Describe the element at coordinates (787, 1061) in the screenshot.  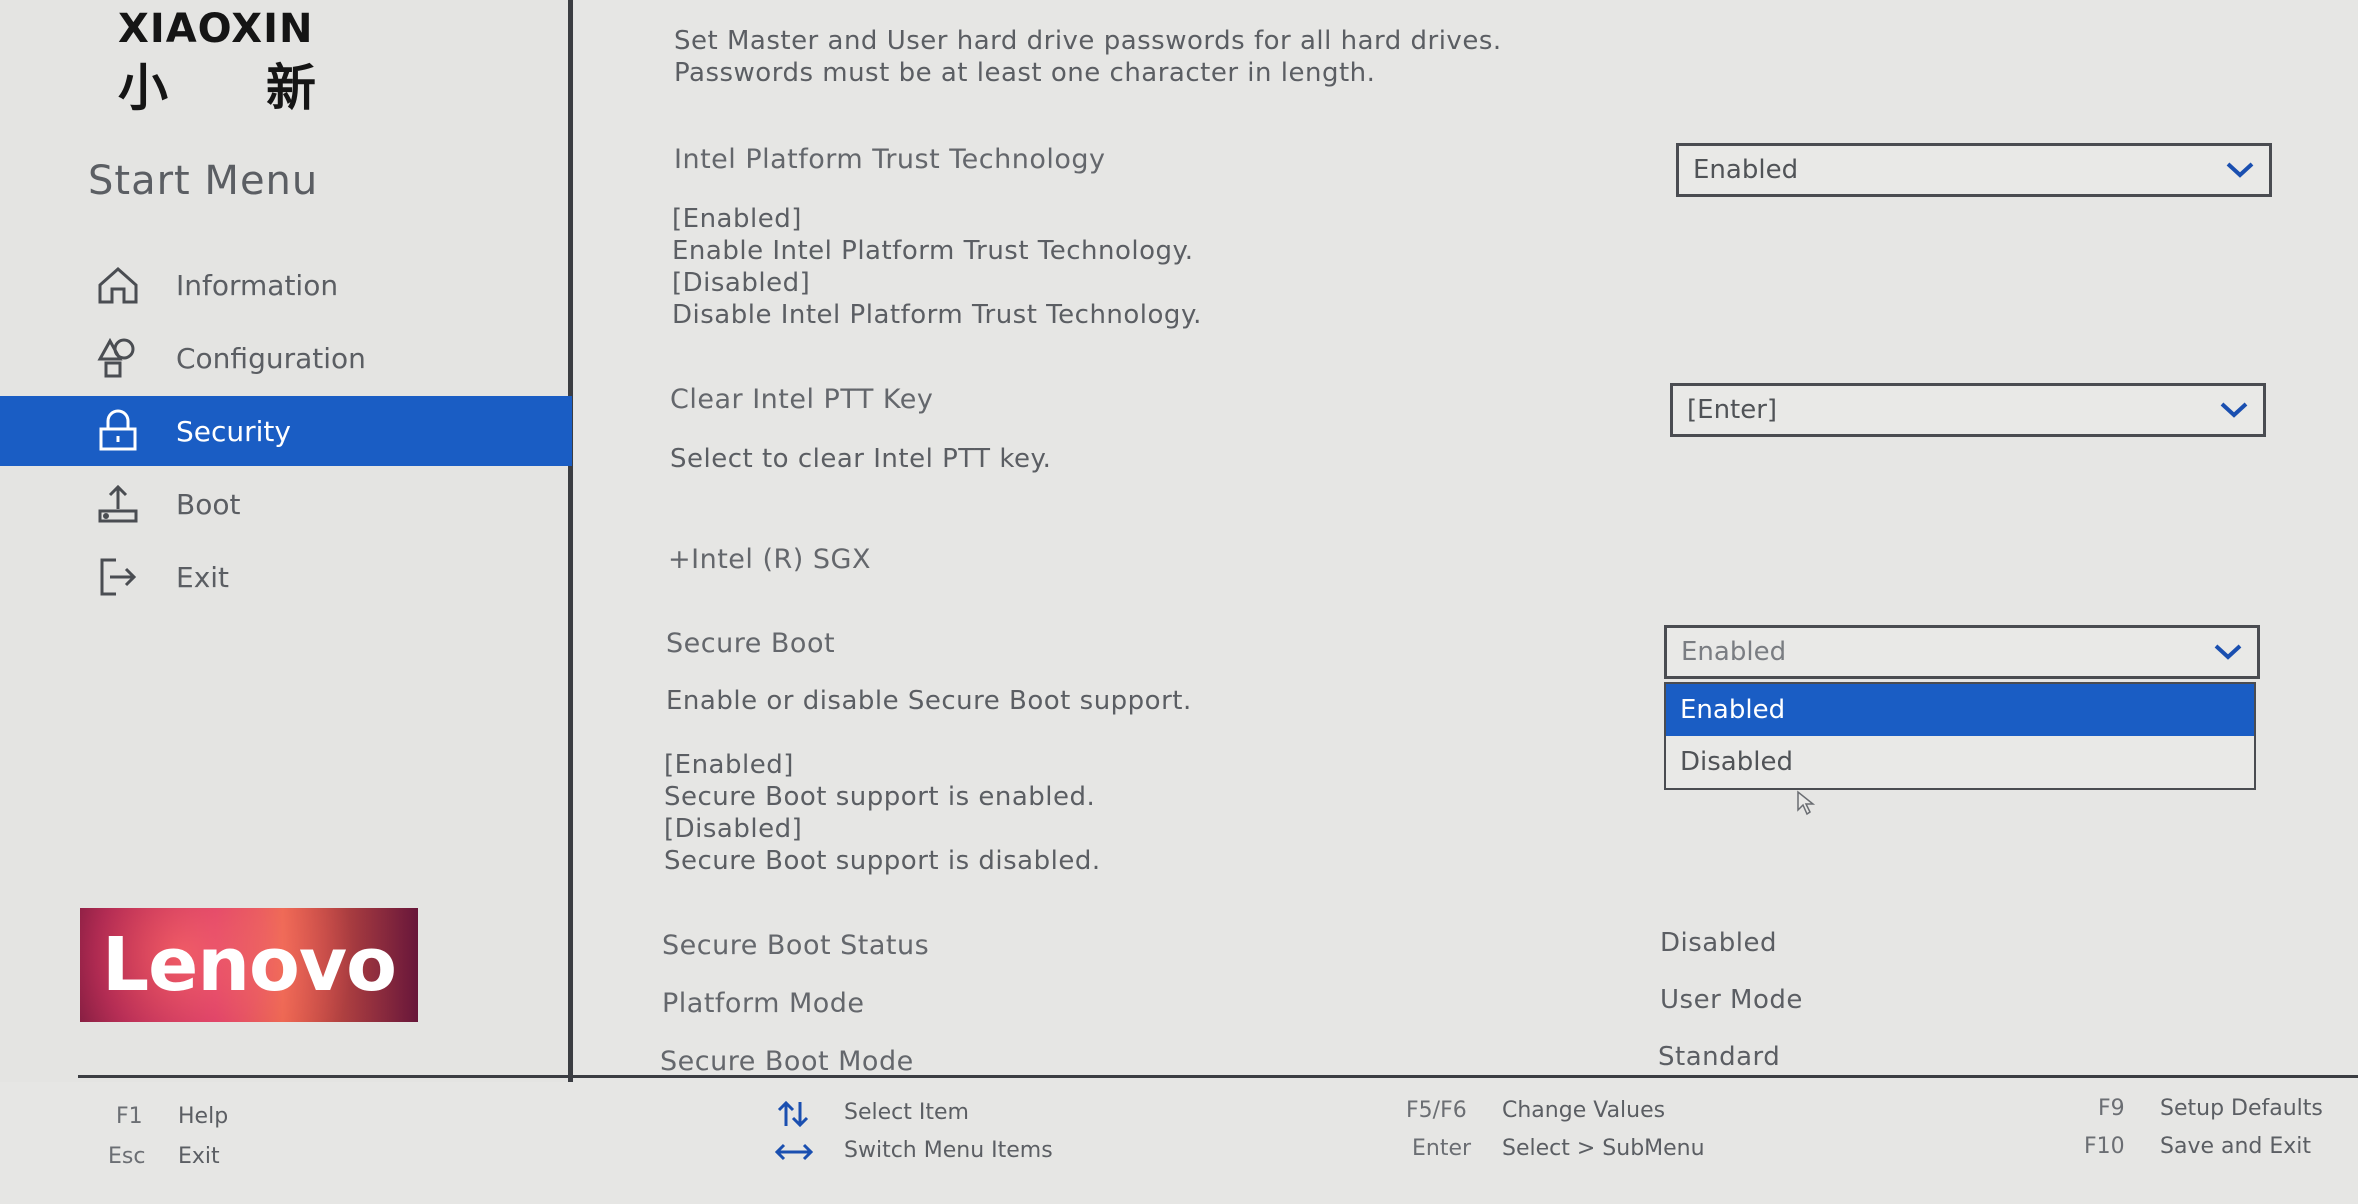
I see `secure-boot-mode-label: Secure Boot Mode` at that location.